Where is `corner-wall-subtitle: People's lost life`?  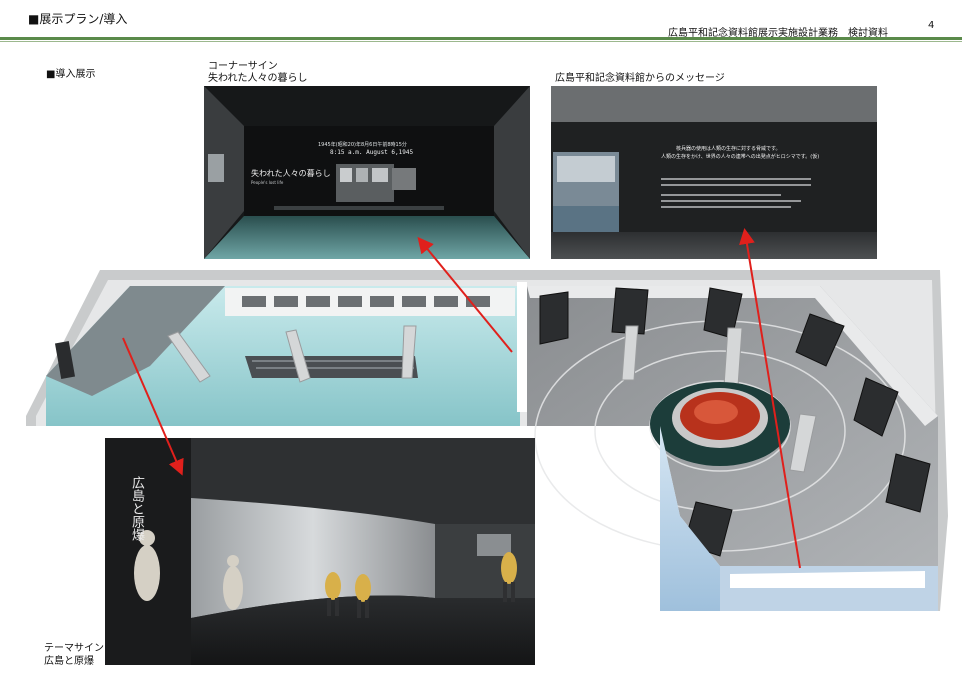
corner-wall-subtitle: People's lost life is located at coordinates (267, 182).